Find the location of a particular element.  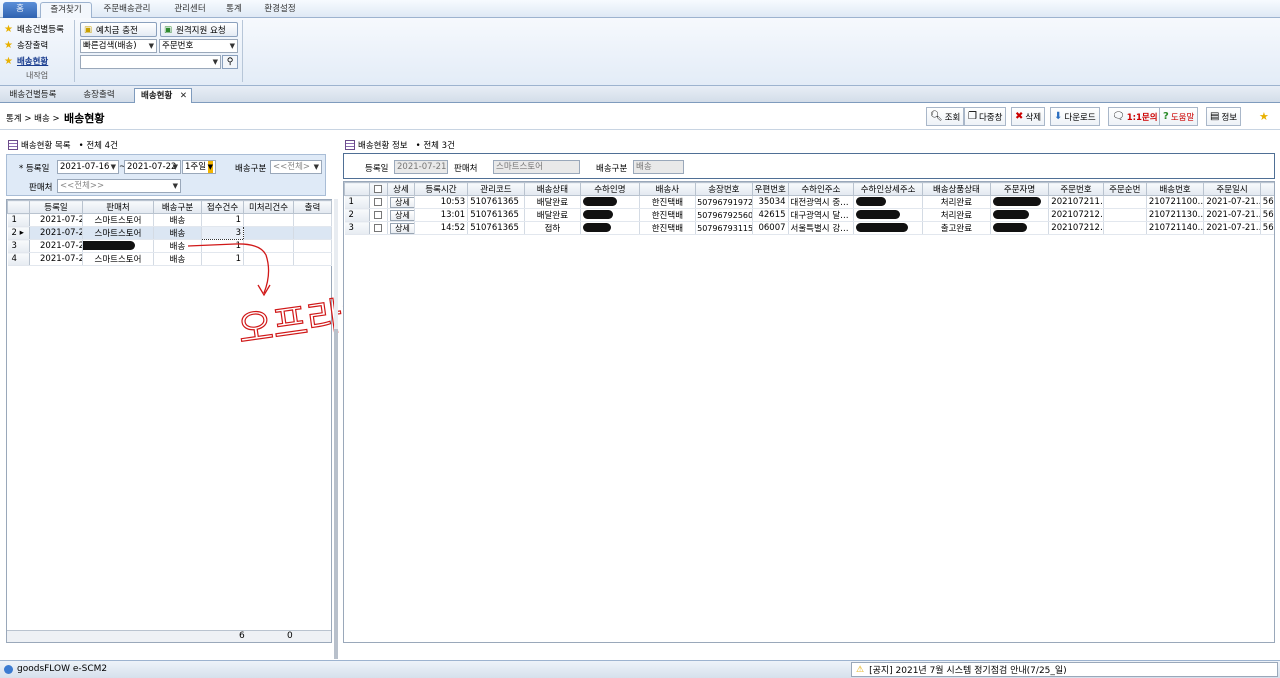

column-header: 상세 is located at coordinates (401, 189).